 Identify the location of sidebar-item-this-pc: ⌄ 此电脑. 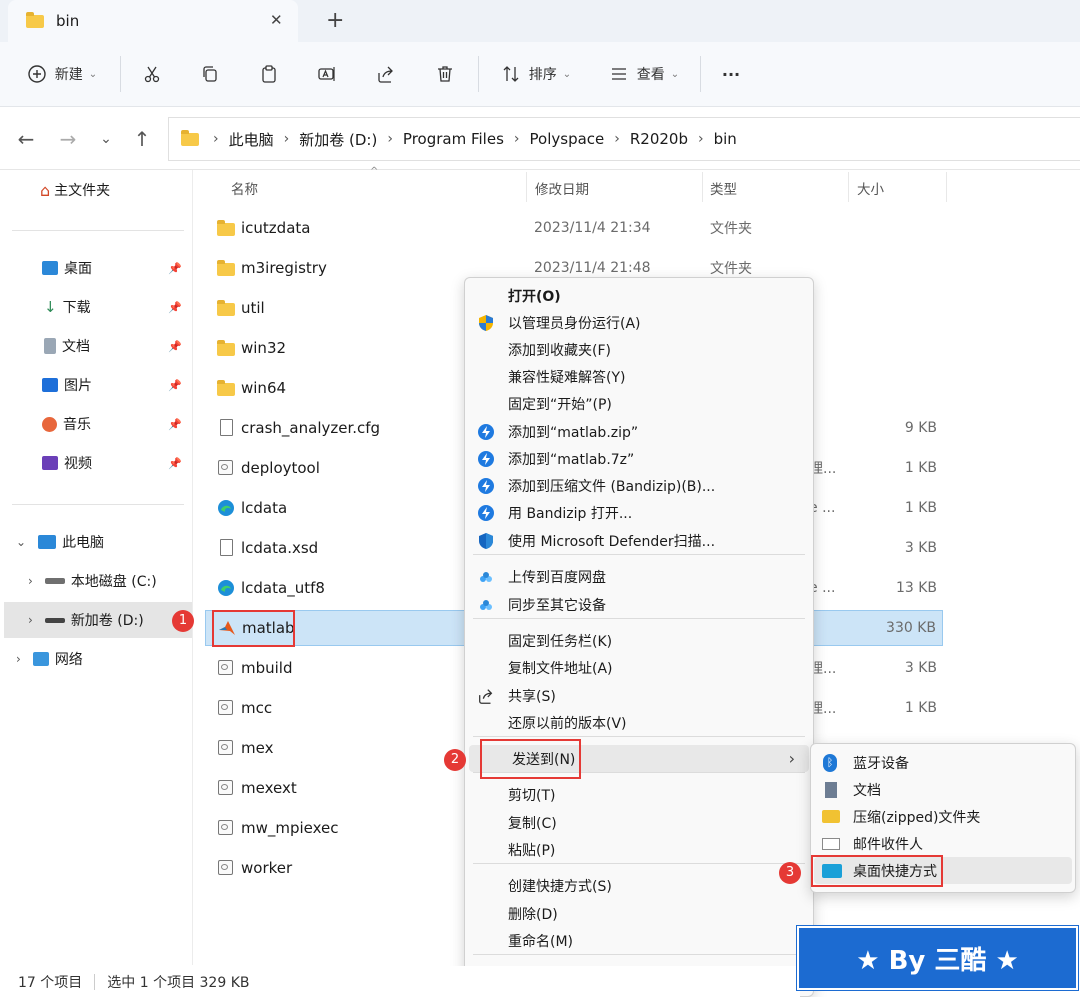
(95, 542).